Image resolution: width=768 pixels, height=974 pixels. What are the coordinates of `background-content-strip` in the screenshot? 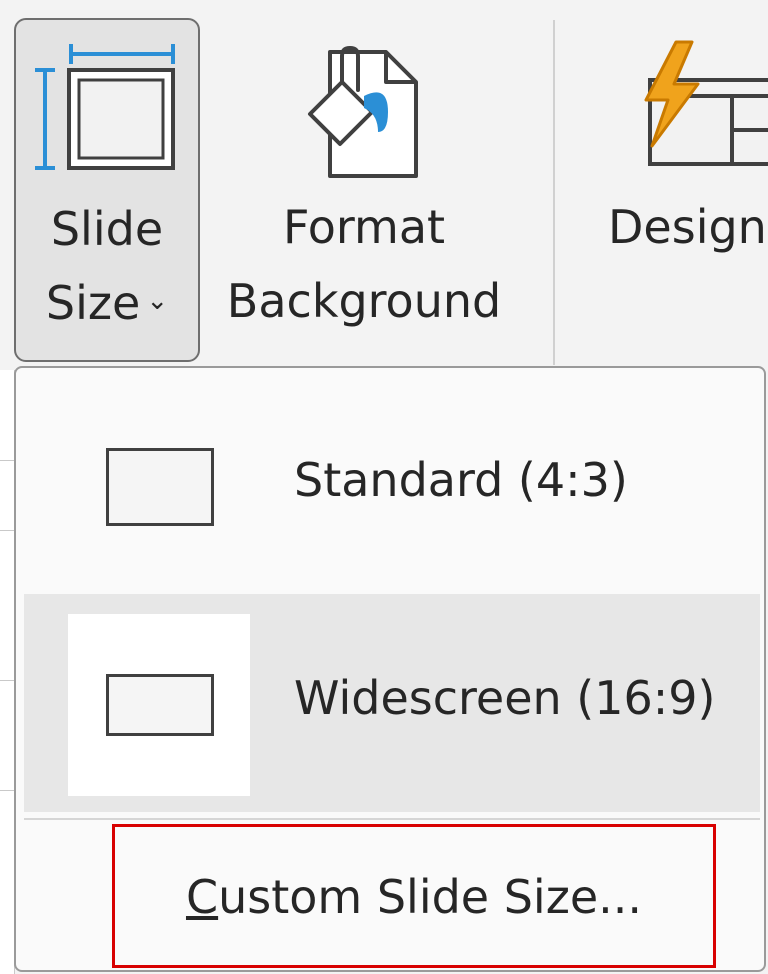 It's located at (7, 672).